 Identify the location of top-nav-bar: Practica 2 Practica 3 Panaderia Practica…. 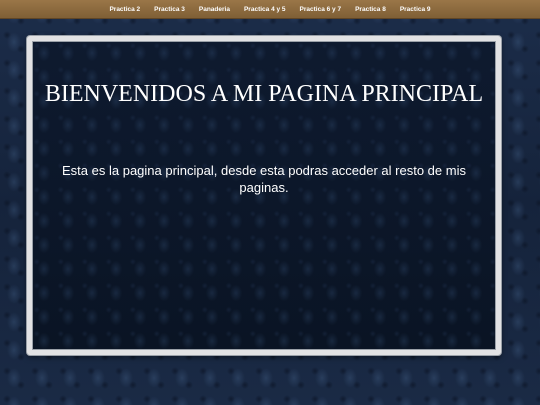
(270, 9).